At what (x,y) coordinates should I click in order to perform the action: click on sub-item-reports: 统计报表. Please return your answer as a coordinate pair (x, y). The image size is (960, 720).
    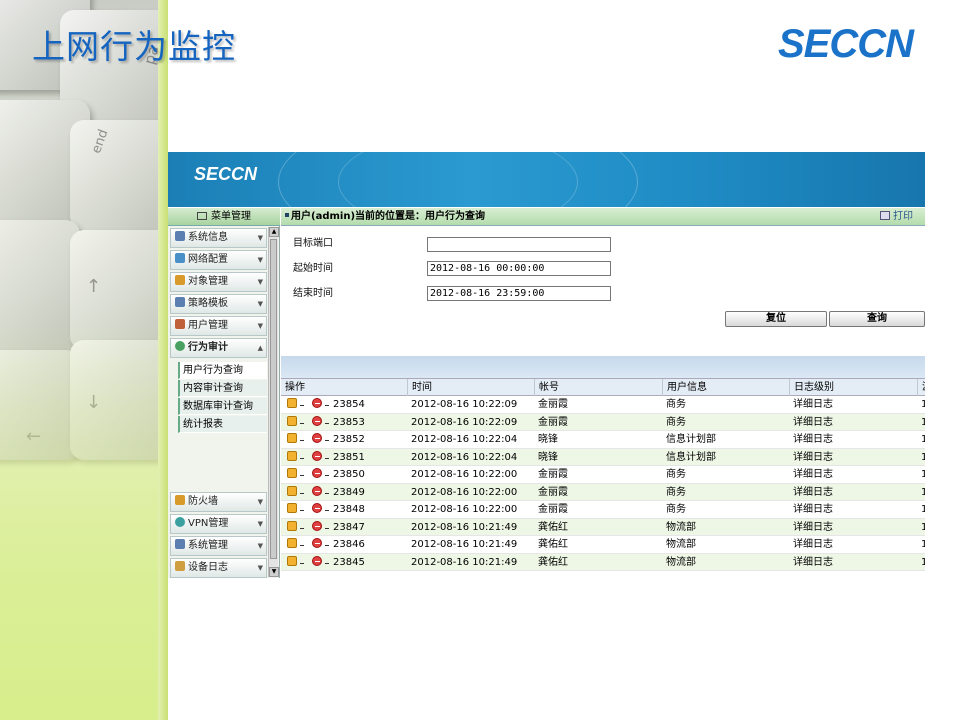
    Looking at the image, I should click on (222, 424).